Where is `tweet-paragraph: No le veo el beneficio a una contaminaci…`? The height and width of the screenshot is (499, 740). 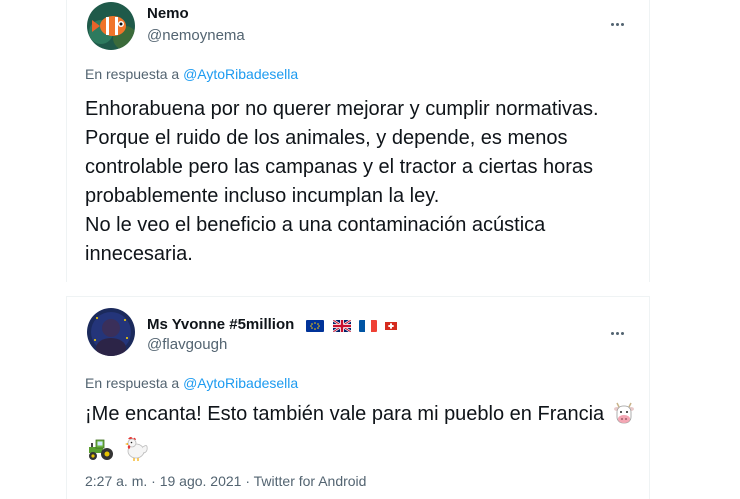
tweet-paragraph: No le veo el beneficio a una contaminaci… is located at coordinates (315, 239).